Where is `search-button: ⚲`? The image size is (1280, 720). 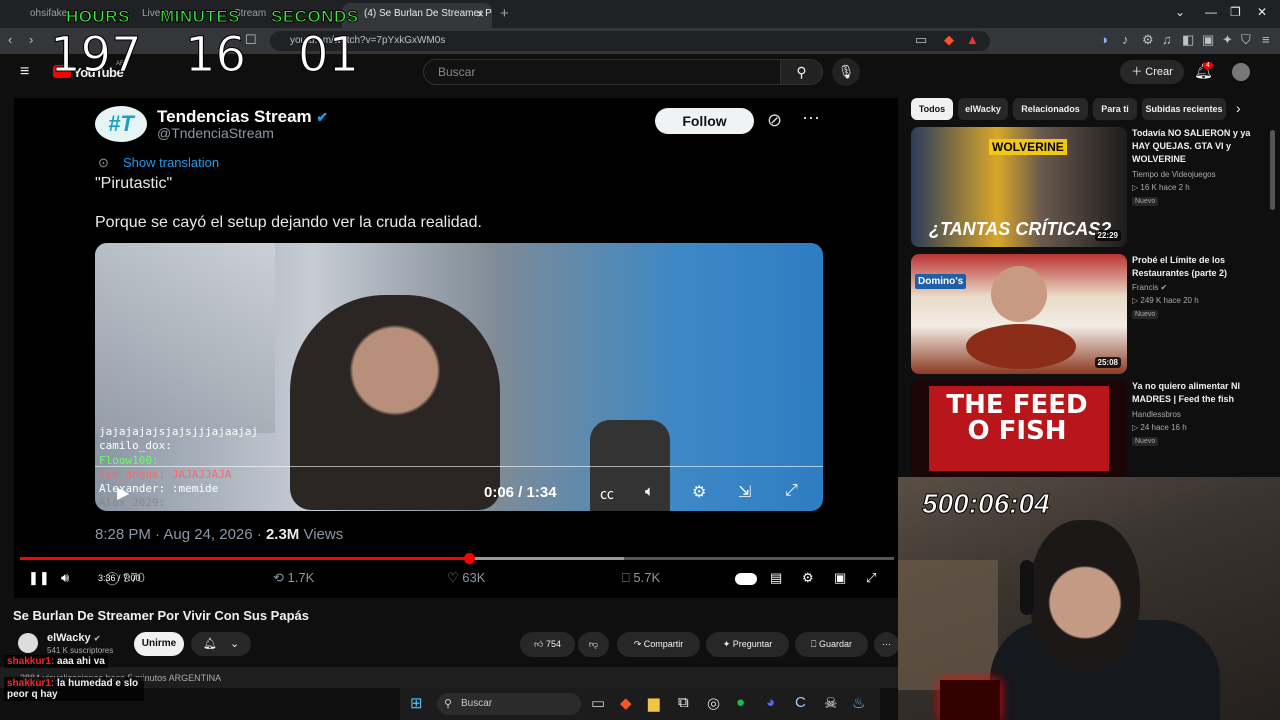 search-button: ⚲ is located at coordinates (802, 72).